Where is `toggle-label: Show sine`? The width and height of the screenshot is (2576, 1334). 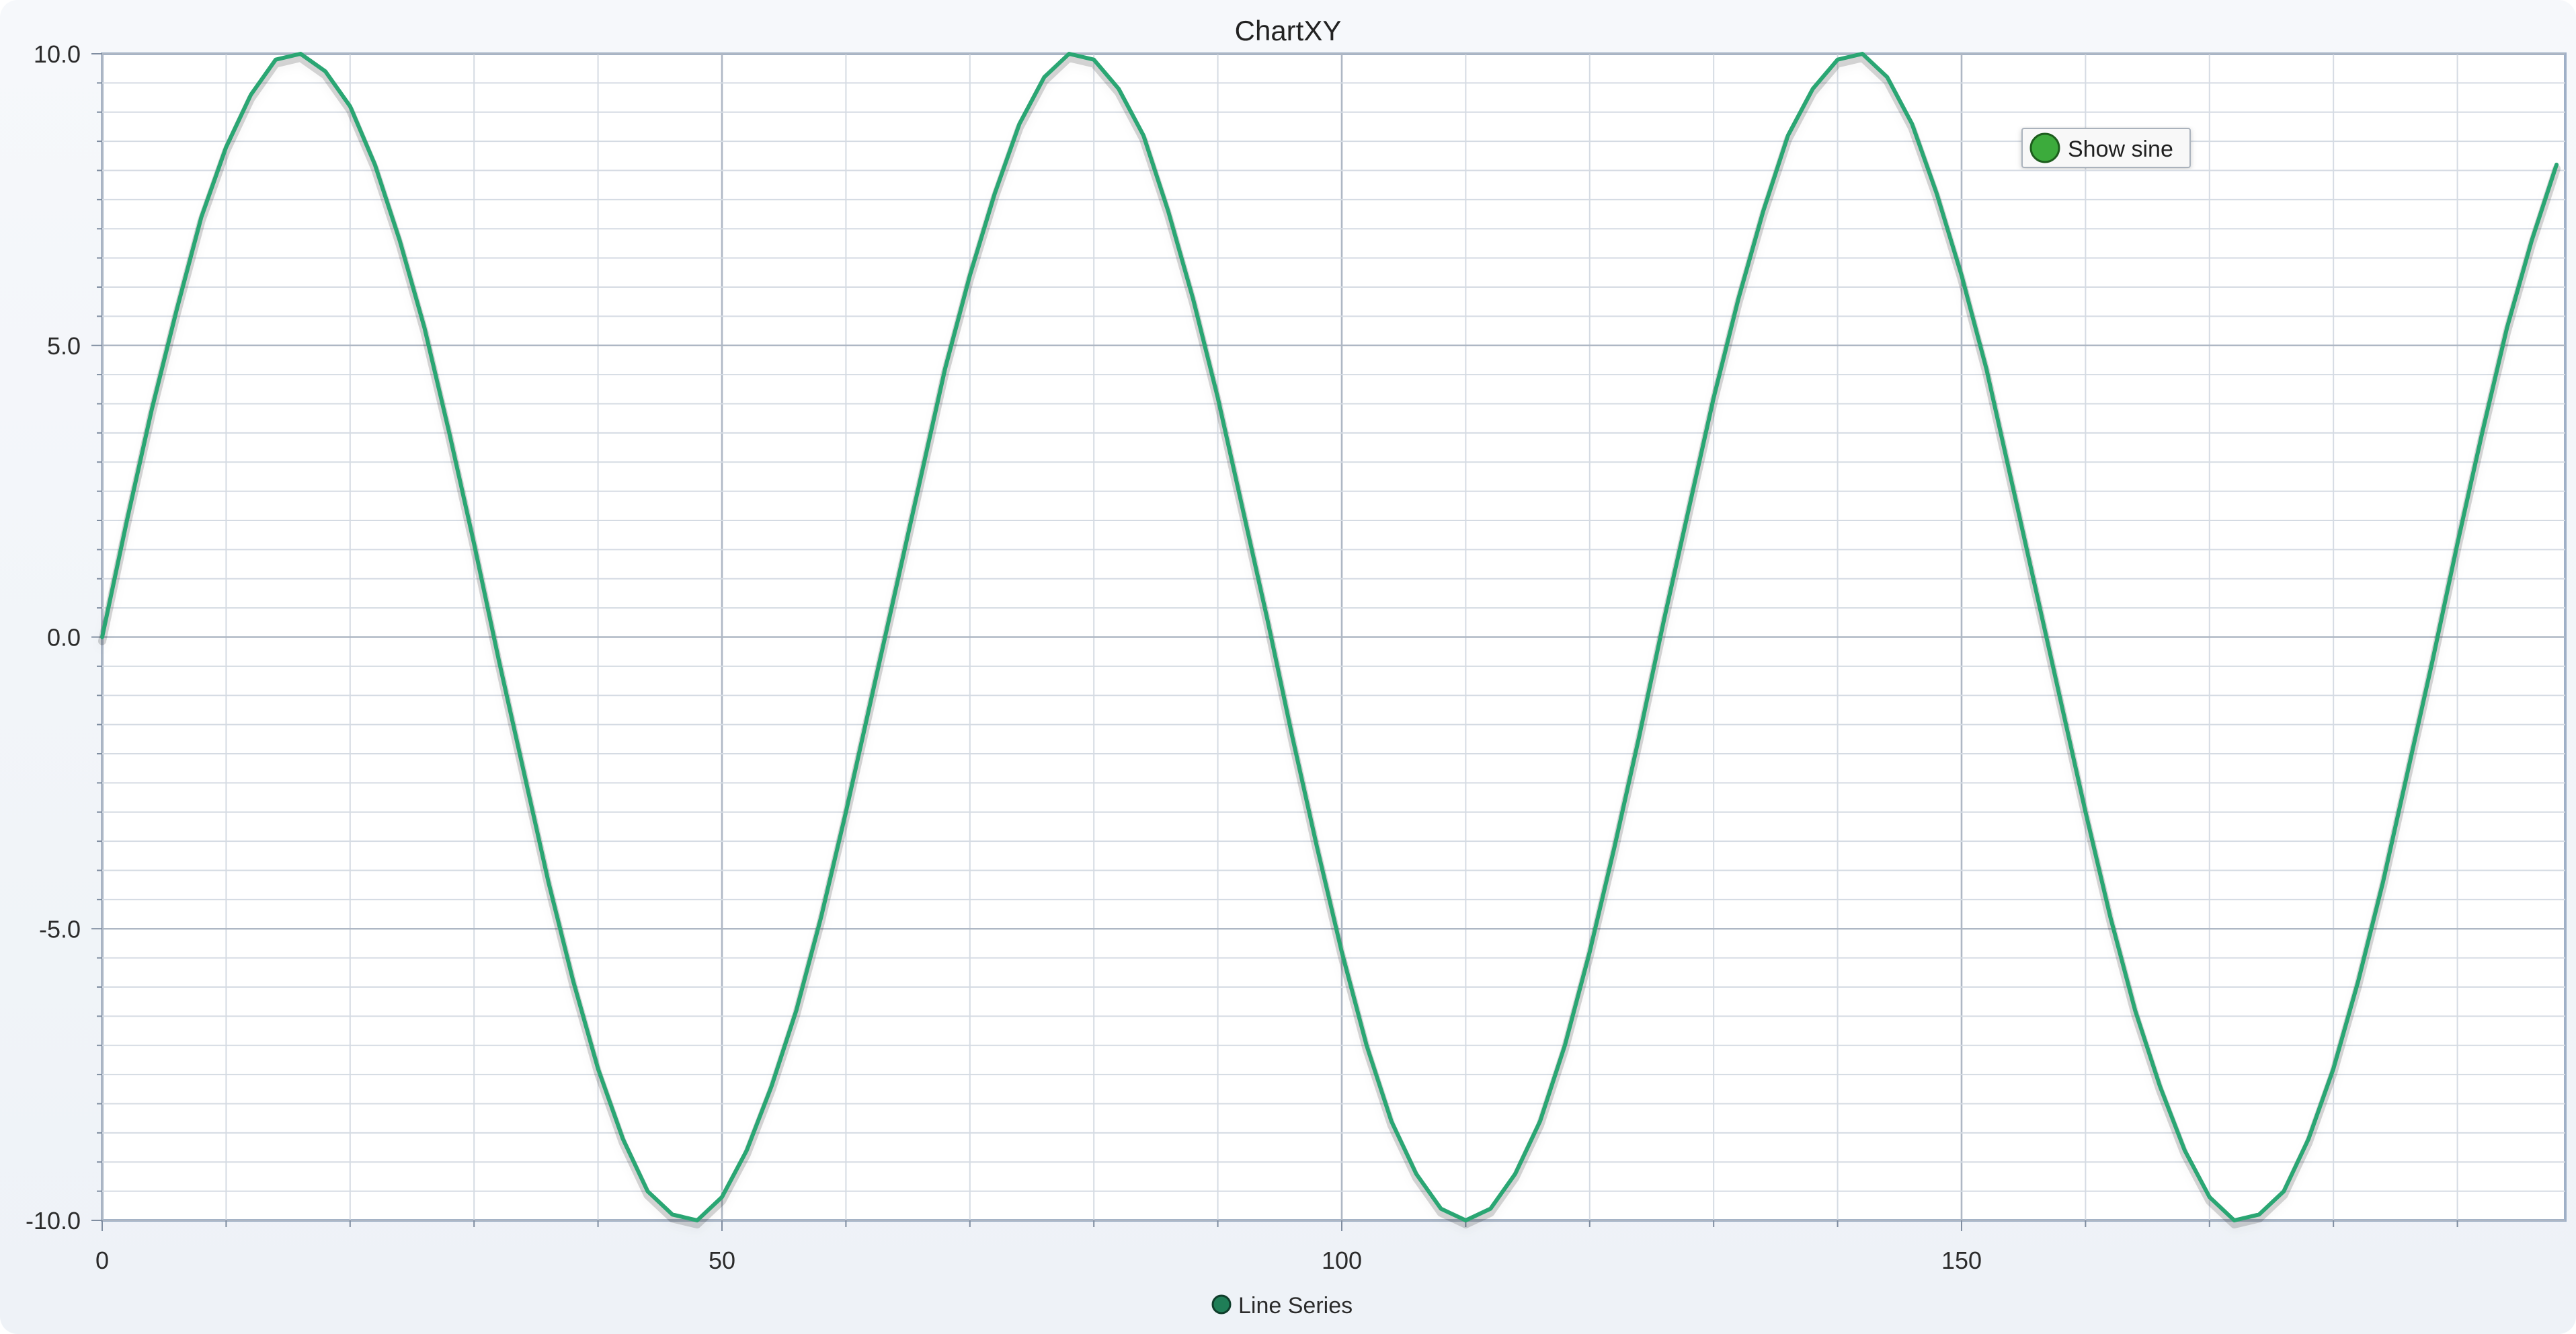 toggle-label: Show sine is located at coordinates (2120, 149).